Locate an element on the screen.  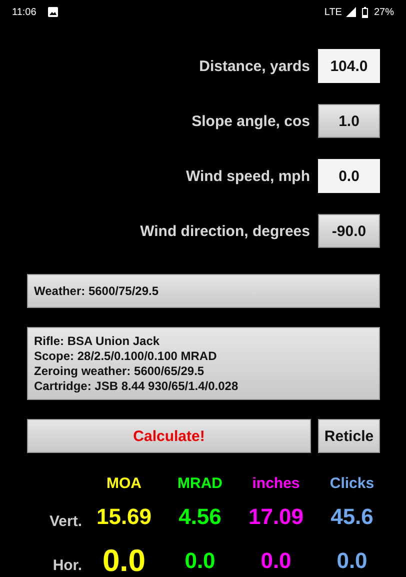
result-value: 15.69 is located at coordinates (124, 517).